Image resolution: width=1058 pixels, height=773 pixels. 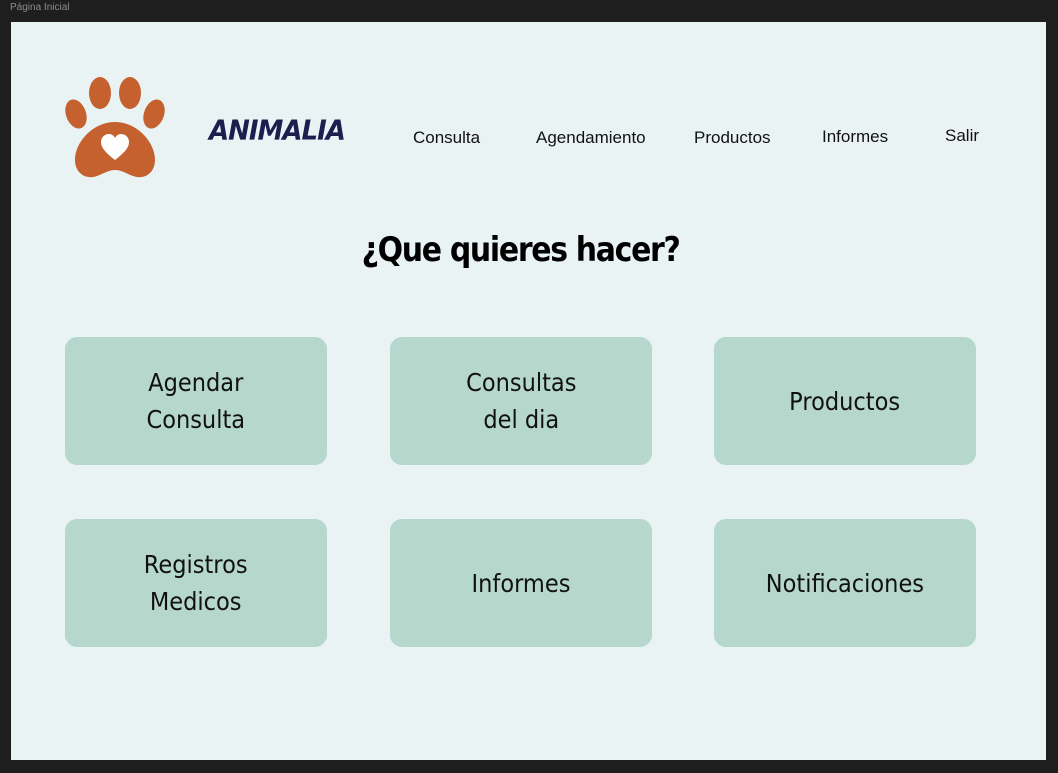 What do you see at coordinates (40, 7) in the screenshot?
I see `frame-label: Página Inicial` at bounding box center [40, 7].